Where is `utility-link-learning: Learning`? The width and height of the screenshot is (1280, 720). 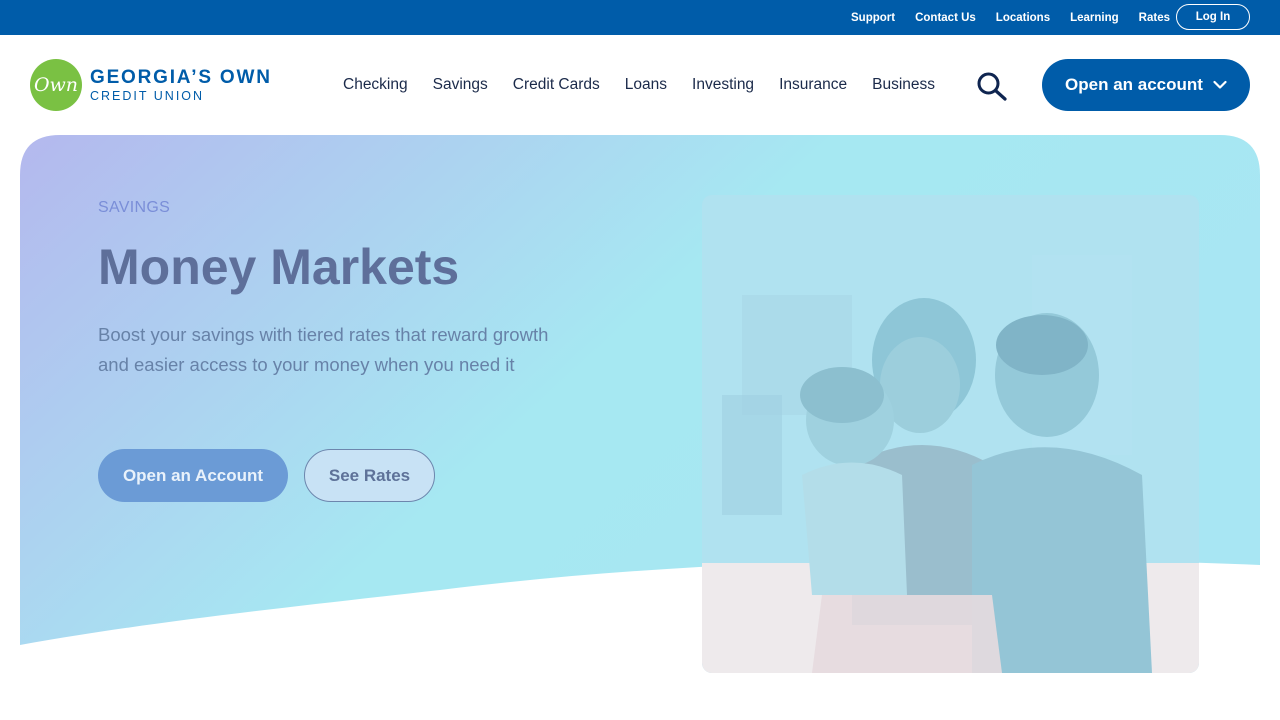
utility-link-learning: Learning is located at coordinates (1094, 18).